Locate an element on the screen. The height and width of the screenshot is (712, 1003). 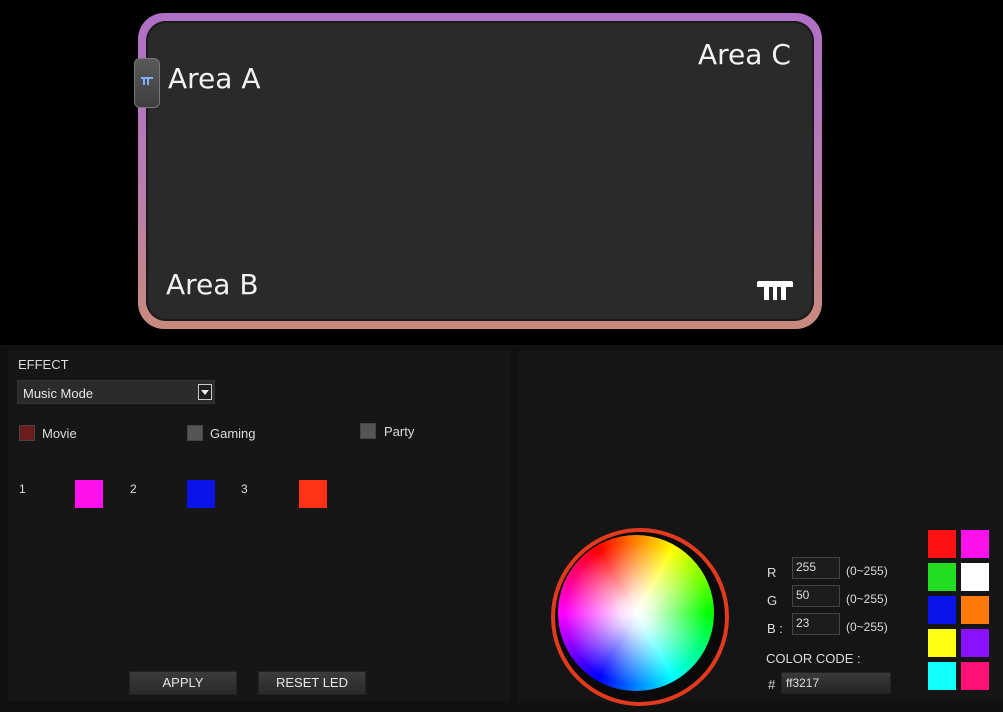
area-b-label: Area B is located at coordinates (212, 284).